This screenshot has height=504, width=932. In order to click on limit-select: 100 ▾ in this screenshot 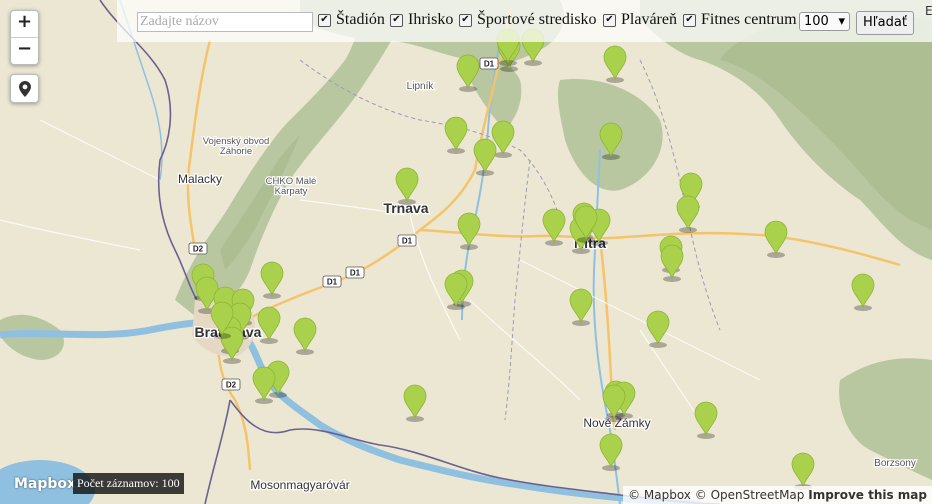, I will do `click(824, 21)`.